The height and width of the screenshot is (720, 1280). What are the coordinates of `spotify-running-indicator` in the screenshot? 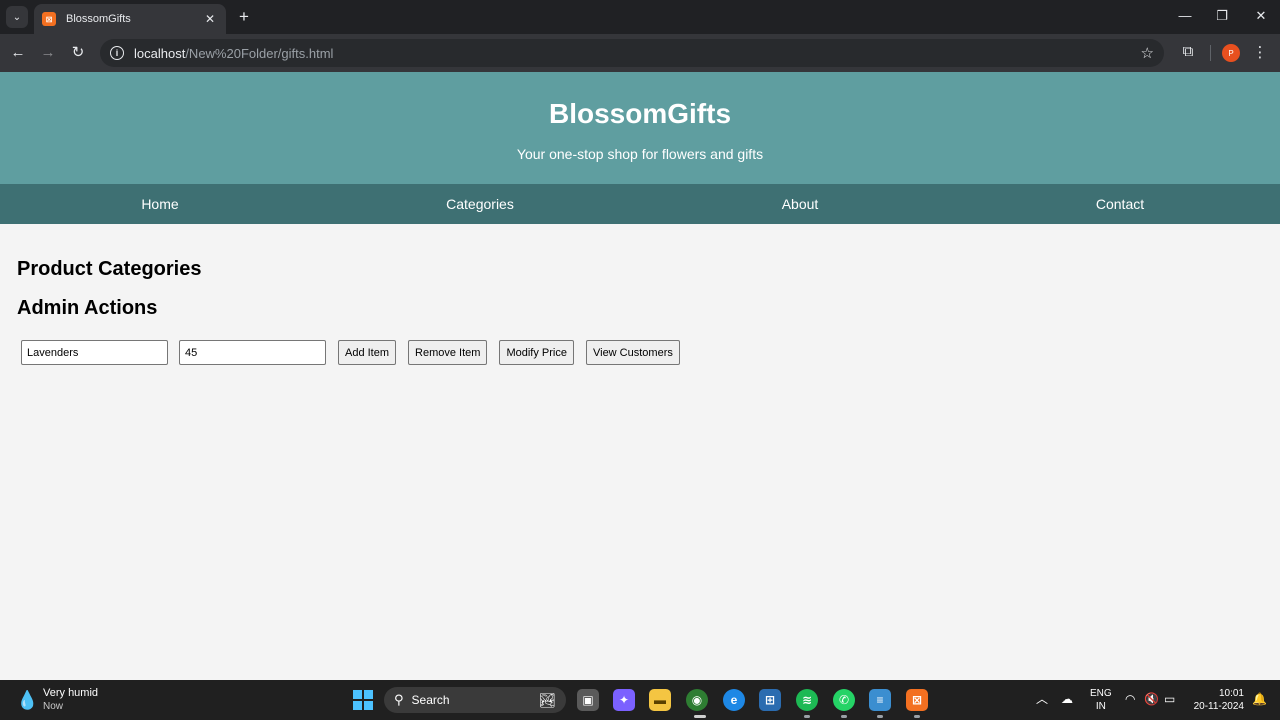 It's located at (807, 716).